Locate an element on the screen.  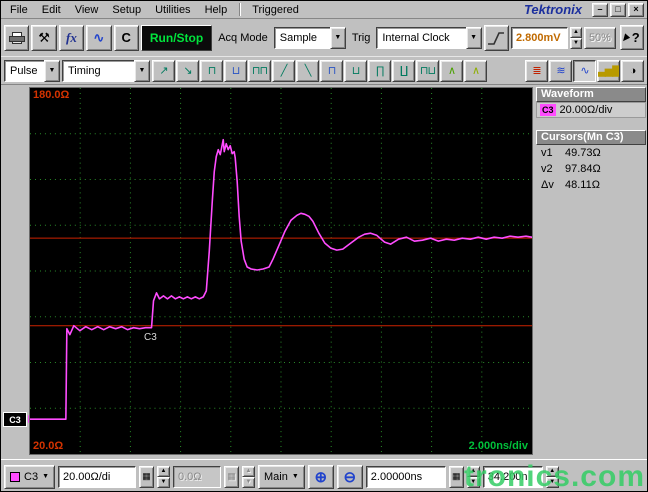
tools-icon: ⚒ is located at coordinates (44, 37).